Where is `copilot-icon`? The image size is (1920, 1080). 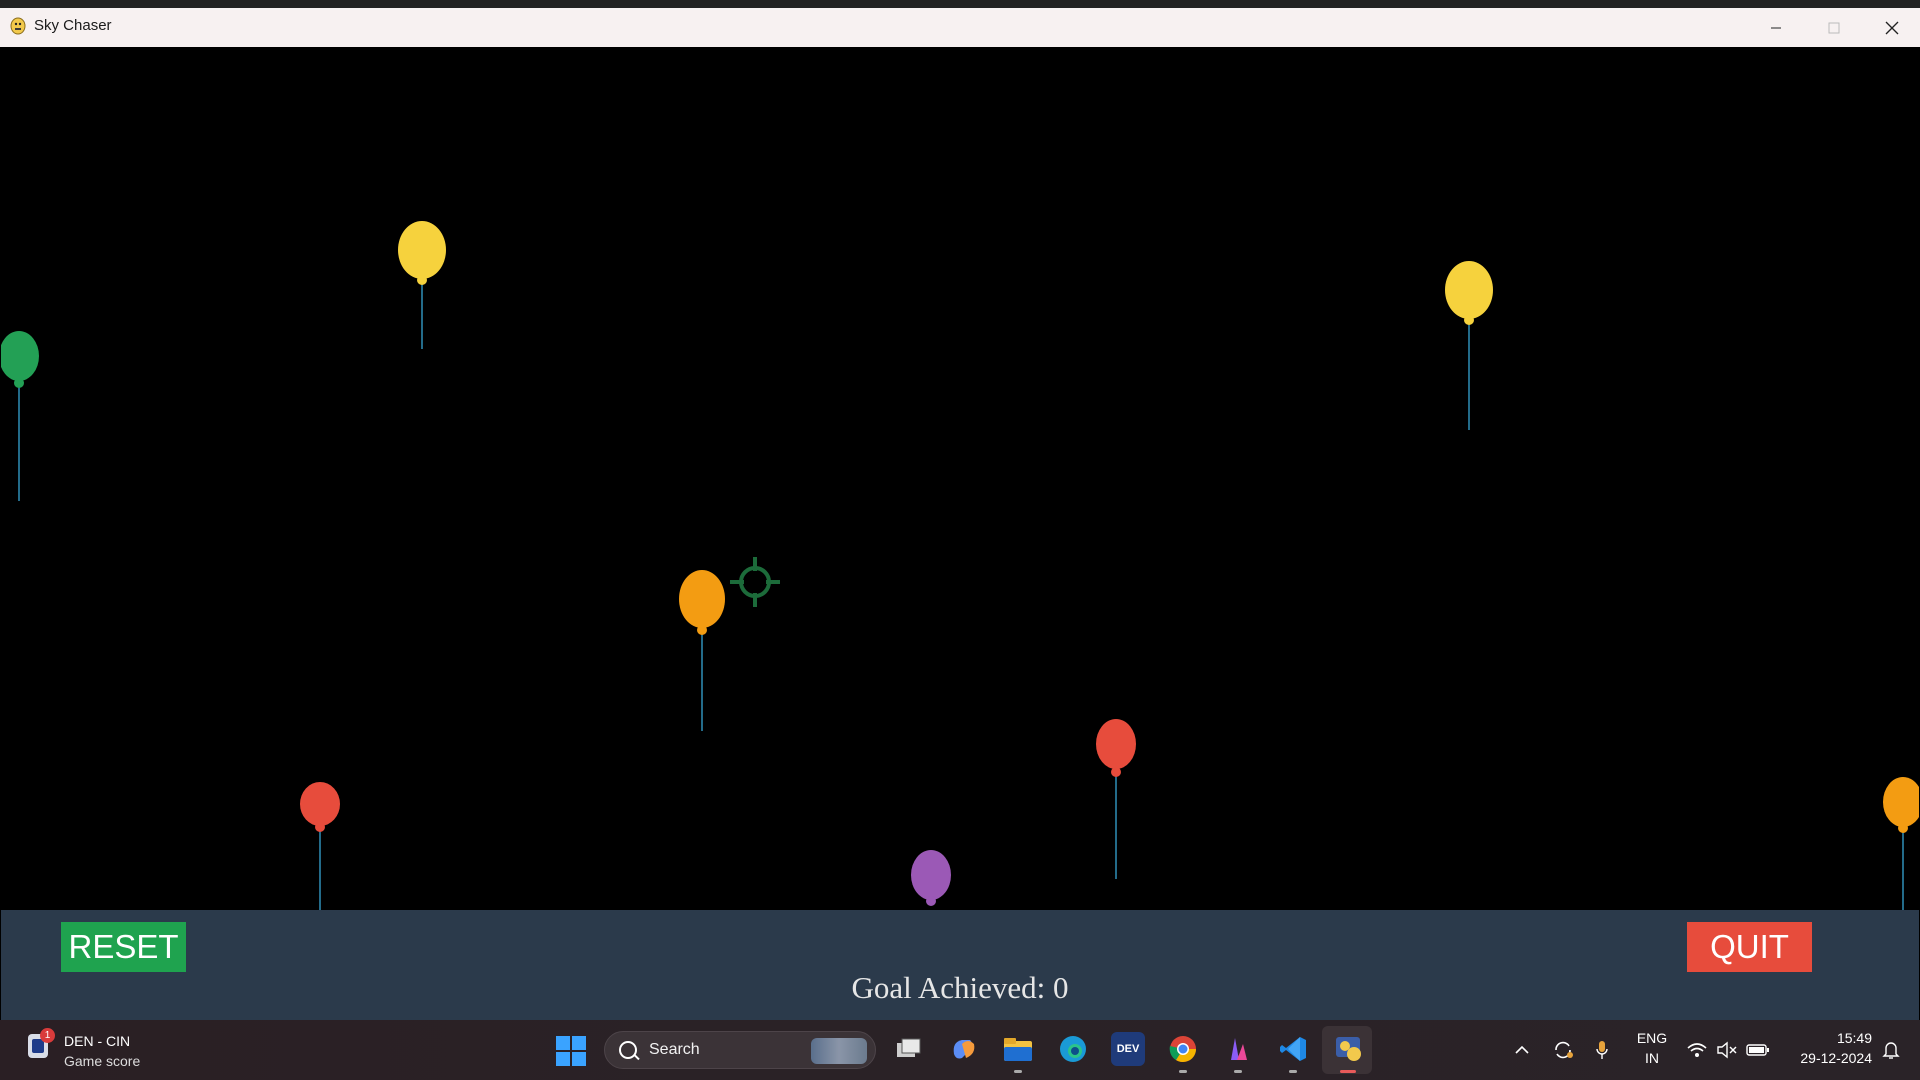
copilot-icon is located at coordinates (963, 1049).